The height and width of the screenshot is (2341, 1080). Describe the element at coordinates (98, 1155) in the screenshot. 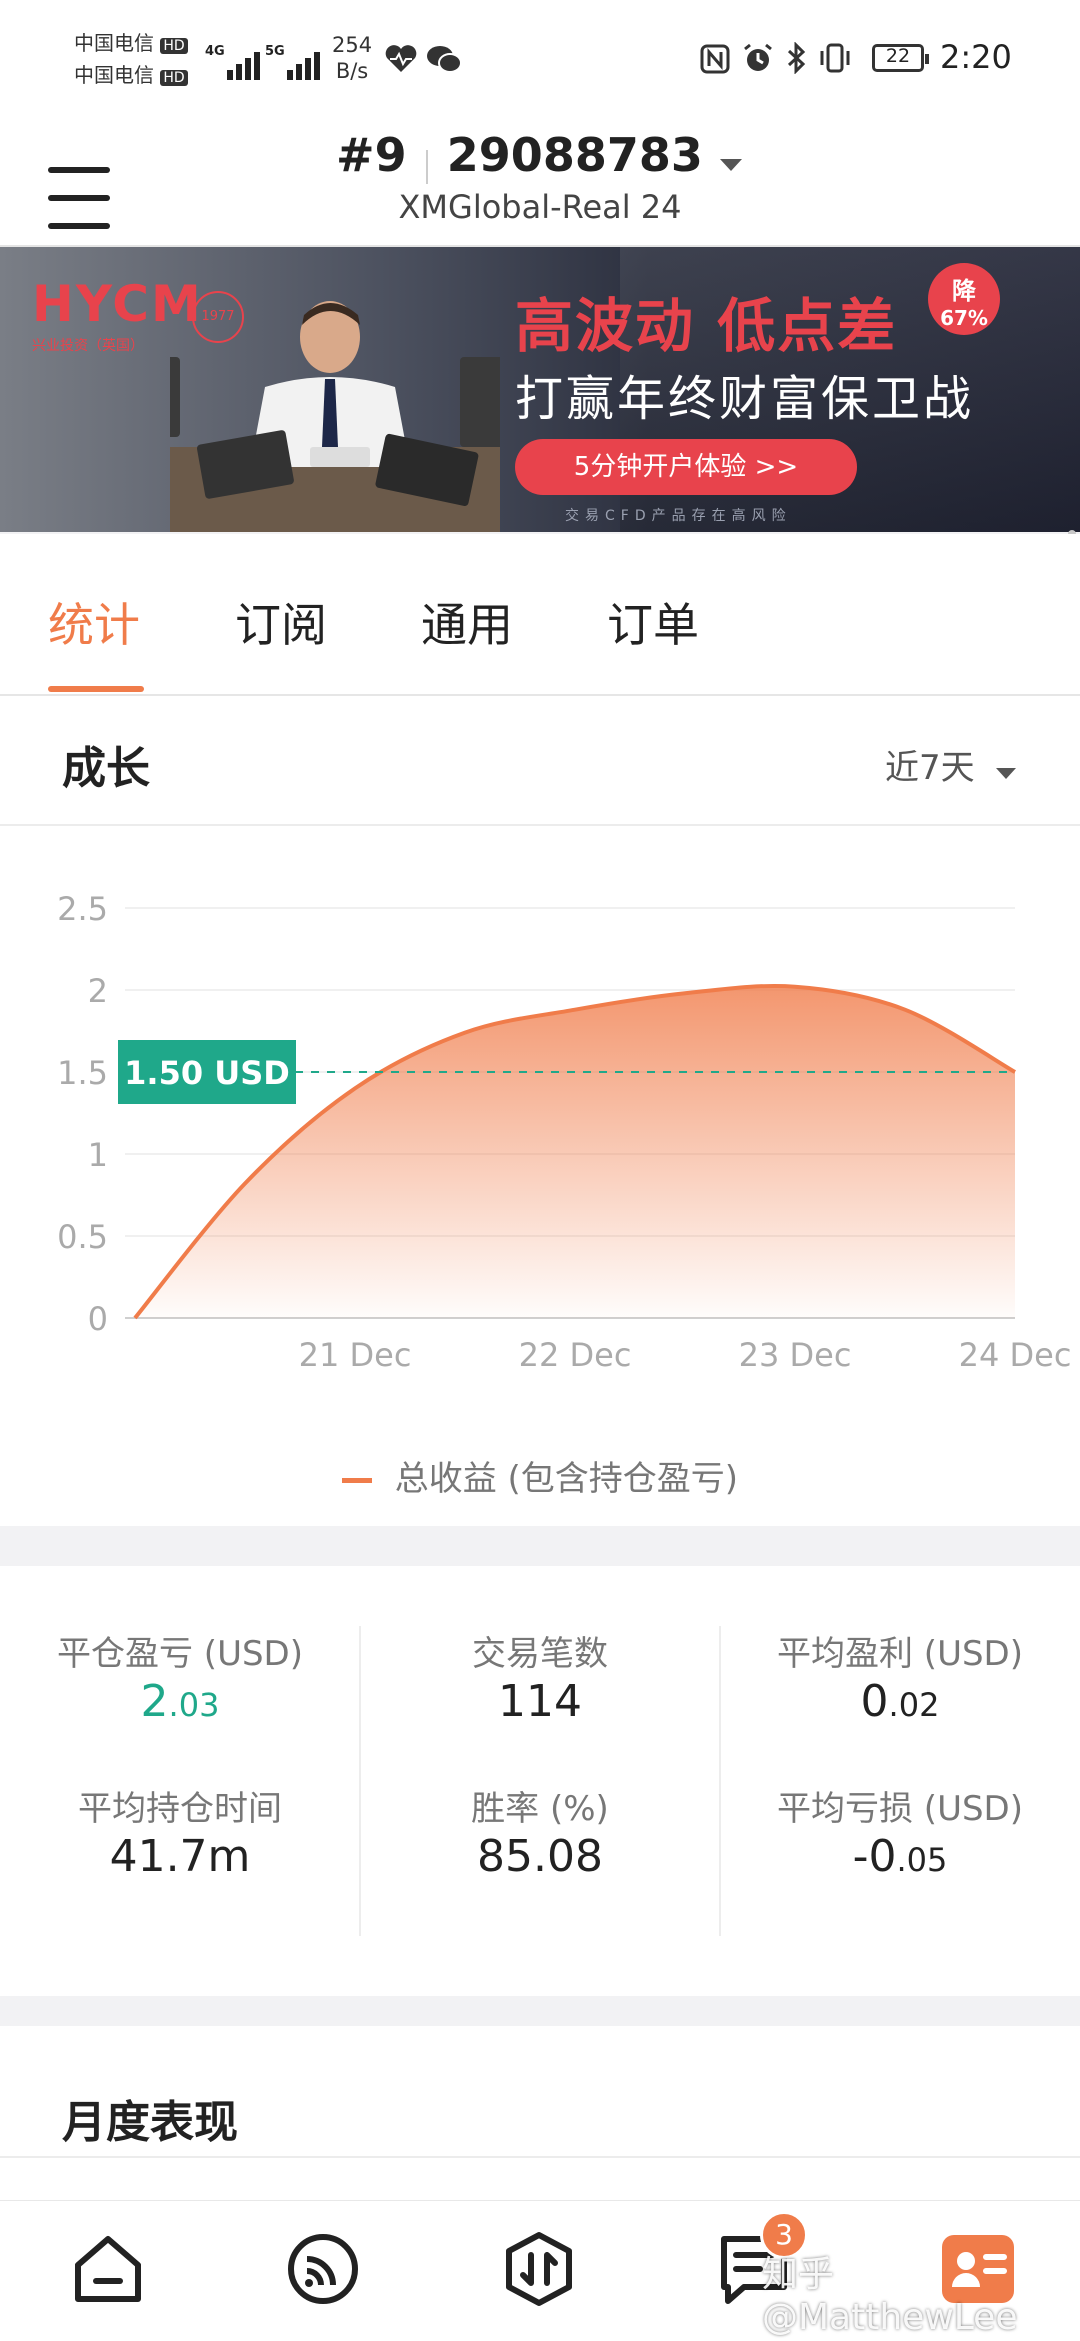

I see `y-tick-label: 1` at that location.